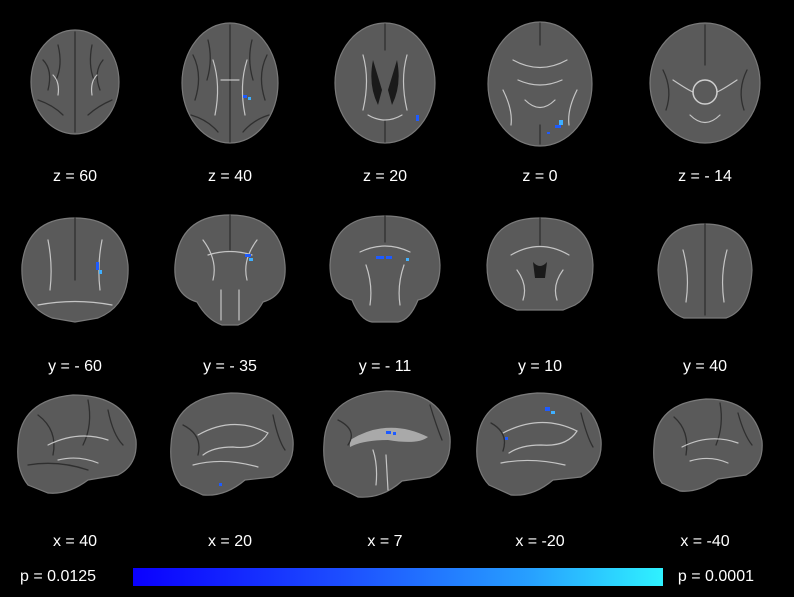 The width and height of the screenshot is (794, 597). Describe the element at coordinates (540, 176) in the screenshot. I see `slice-label: z = 0` at that location.